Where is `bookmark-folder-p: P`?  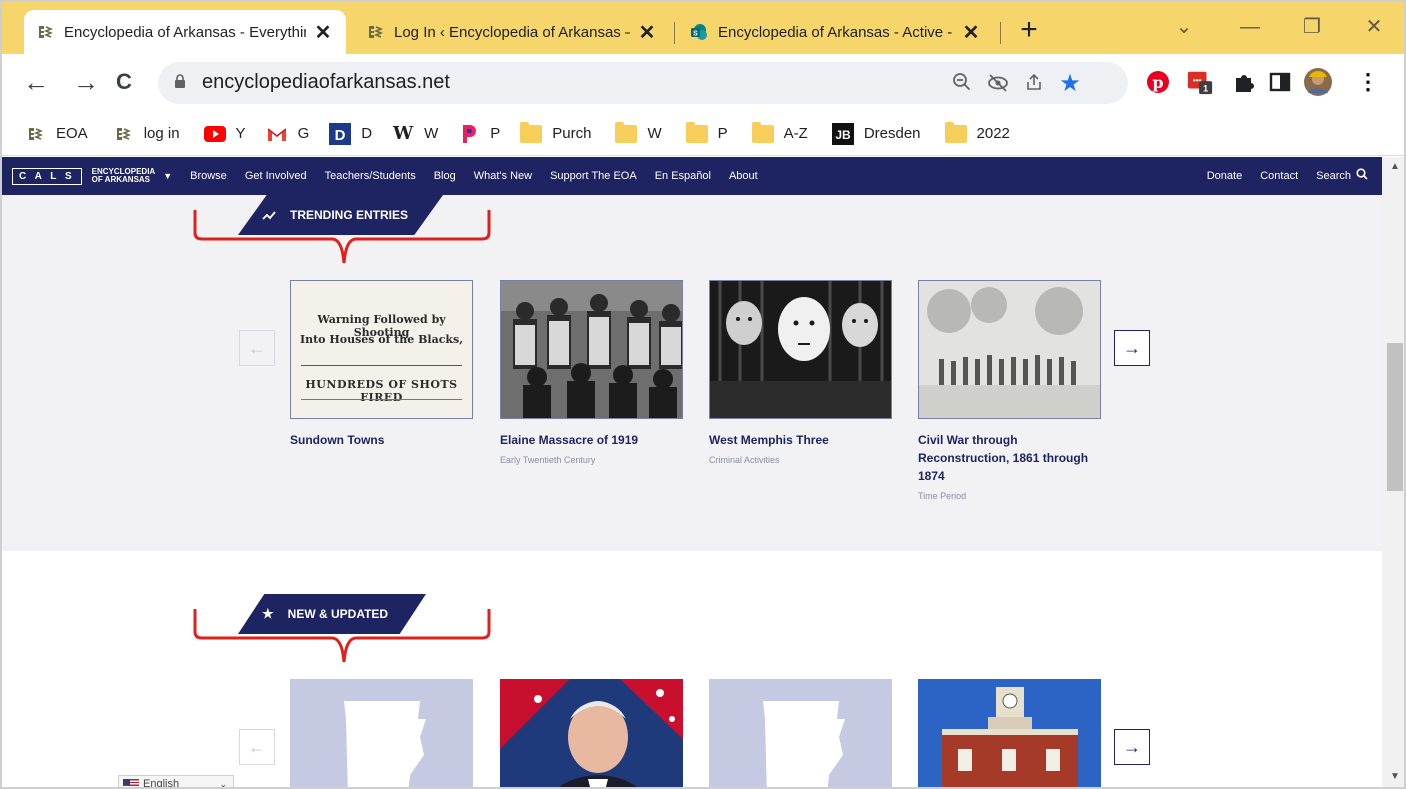 bookmark-folder-p: P is located at coordinates (706, 134).